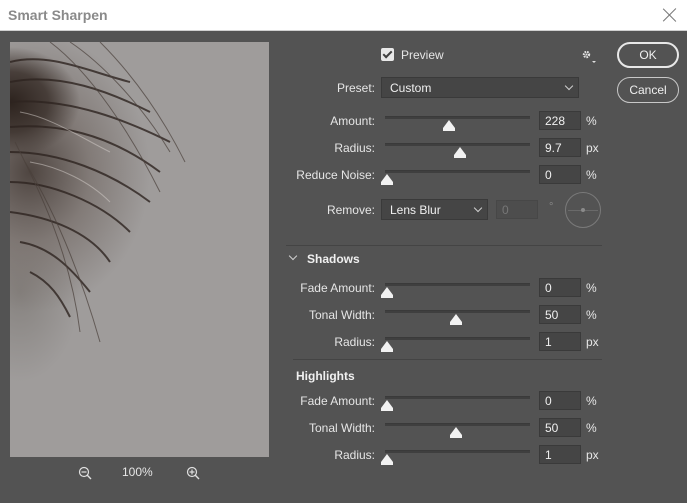 Image resolution: width=687 pixels, height=503 pixels. Describe the element at coordinates (455, 290) in the screenshot. I see `shadows-fade-amount-slider` at that location.